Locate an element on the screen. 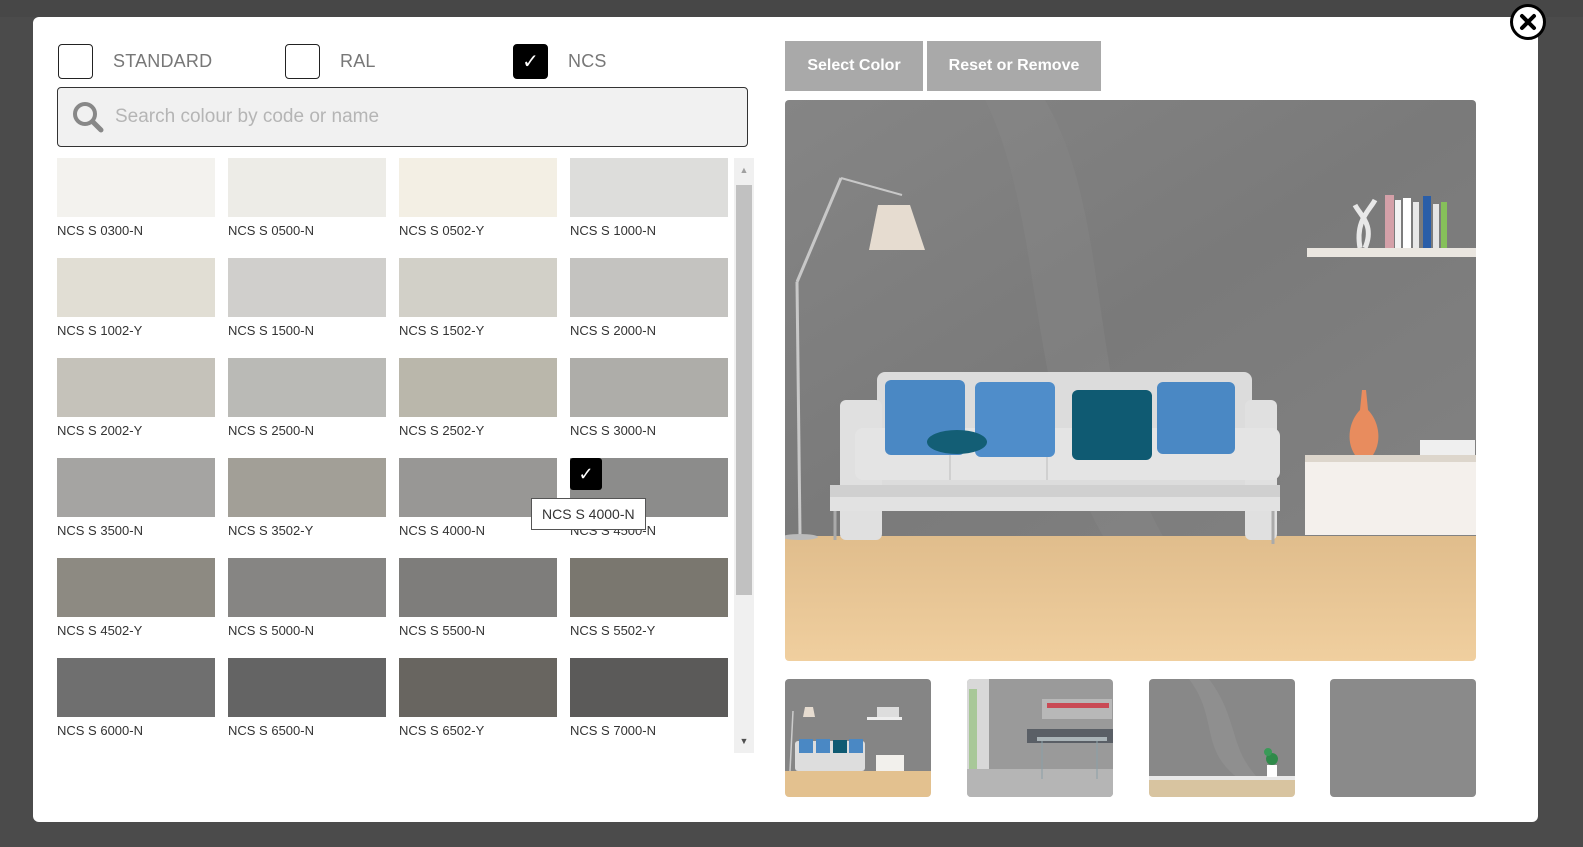  swatch-label: NCS S 2502-Y is located at coordinates (442, 430).